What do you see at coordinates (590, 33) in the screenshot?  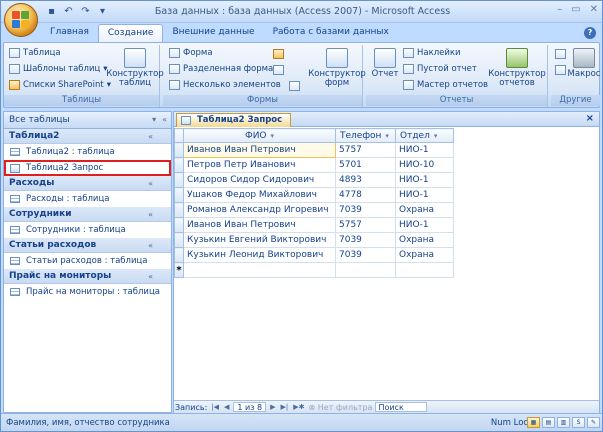 I see `help-icon: ?` at bounding box center [590, 33].